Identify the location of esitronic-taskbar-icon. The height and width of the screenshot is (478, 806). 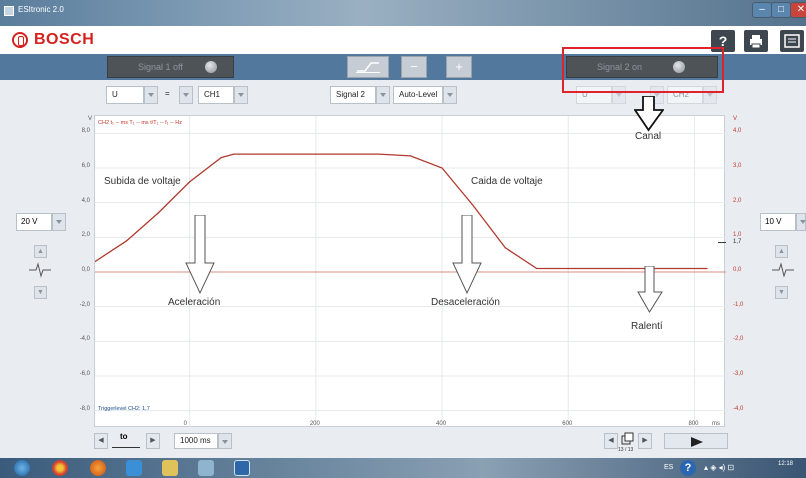
(242, 468).